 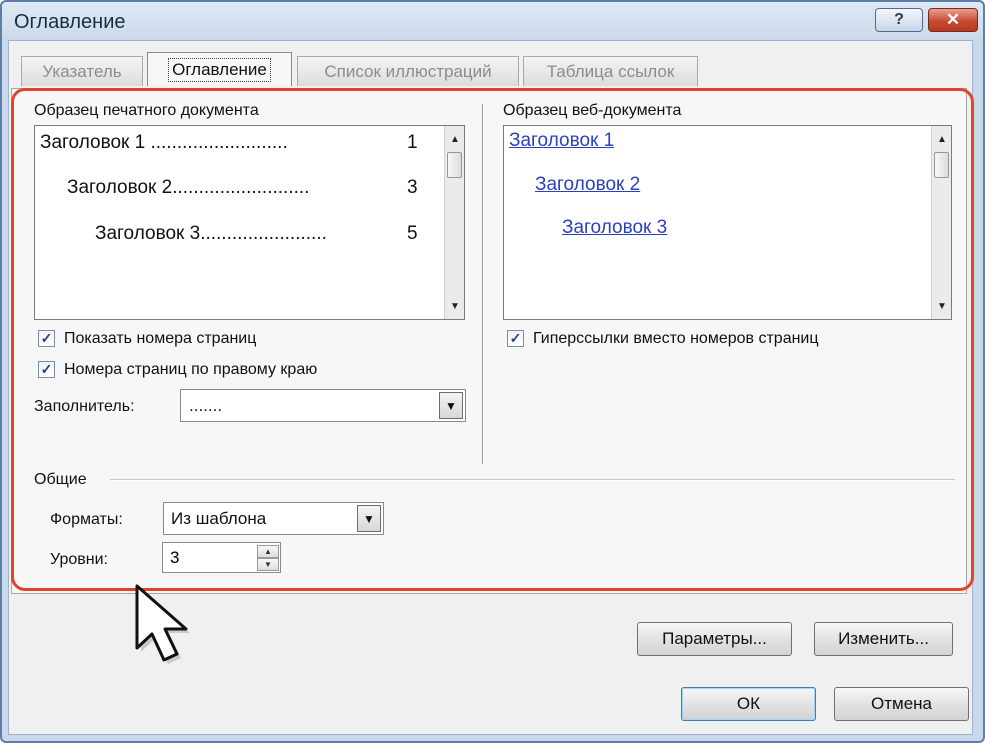 What do you see at coordinates (676, 339) in the screenshot?
I see `hyperlinks-label: Гиперссылки вместо номеров страниц` at bounding box center [676, 339].